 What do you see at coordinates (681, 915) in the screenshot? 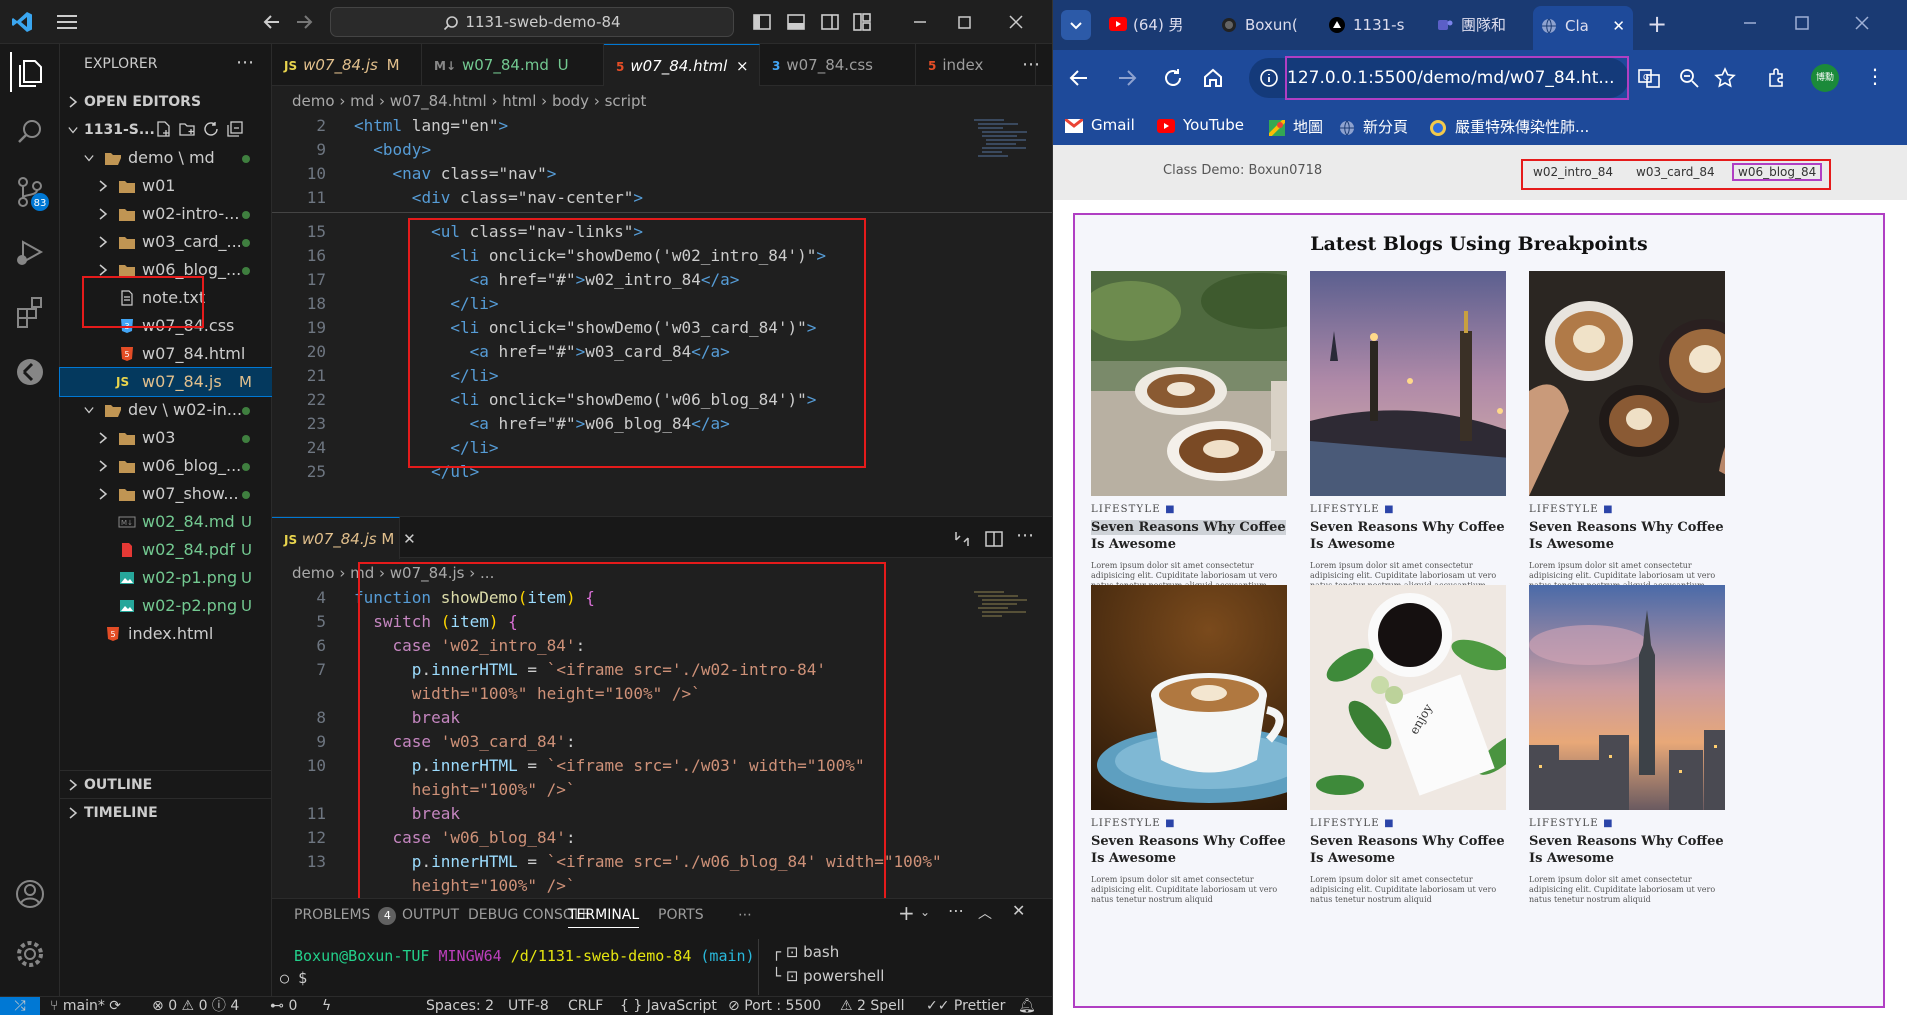
I see `panel-tab-ports: PORTS` at bounding box center [681, 915].